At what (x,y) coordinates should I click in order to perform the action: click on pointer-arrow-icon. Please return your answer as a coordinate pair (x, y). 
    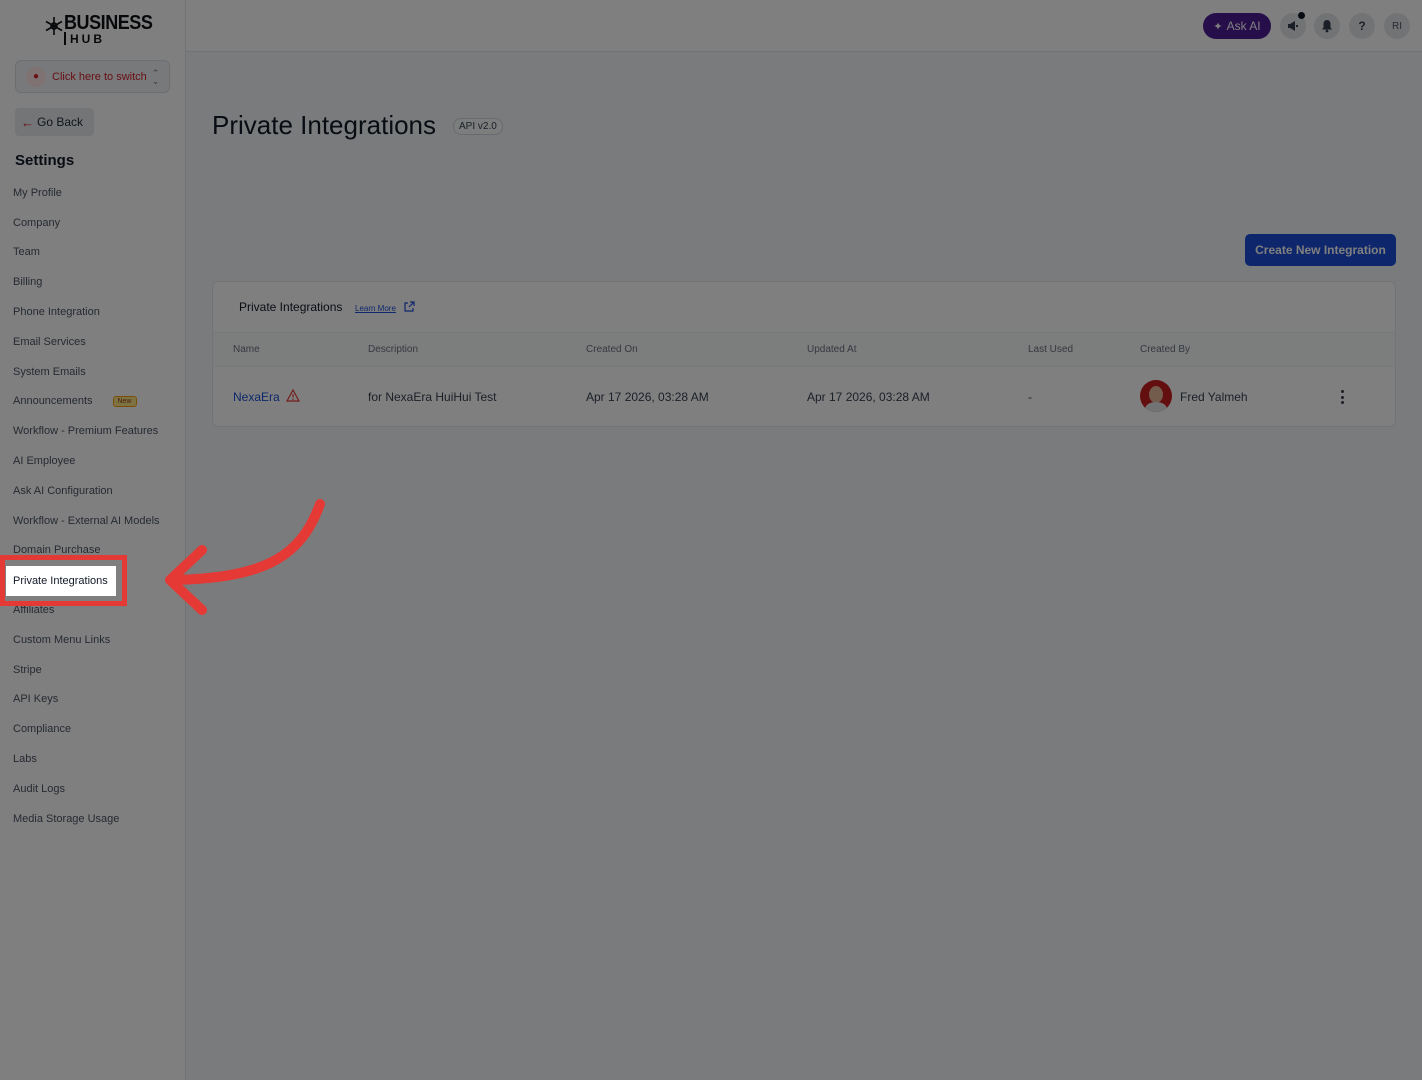
    Looking at the image, I should click on (245, 557).